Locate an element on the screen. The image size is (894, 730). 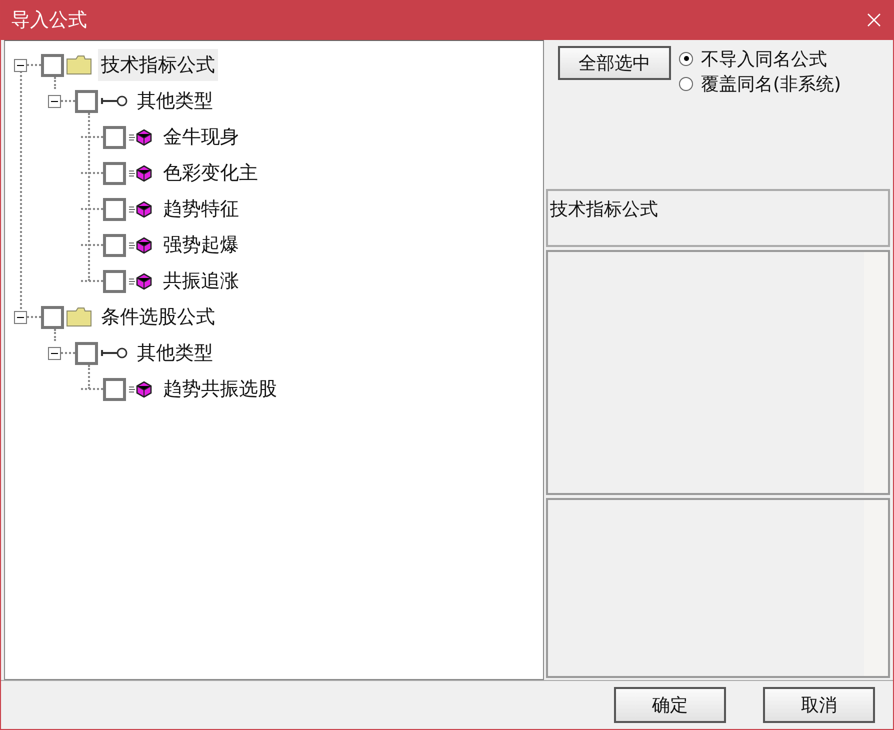
tree-item: 条件选股公式 is located at coordinates (158, 317).